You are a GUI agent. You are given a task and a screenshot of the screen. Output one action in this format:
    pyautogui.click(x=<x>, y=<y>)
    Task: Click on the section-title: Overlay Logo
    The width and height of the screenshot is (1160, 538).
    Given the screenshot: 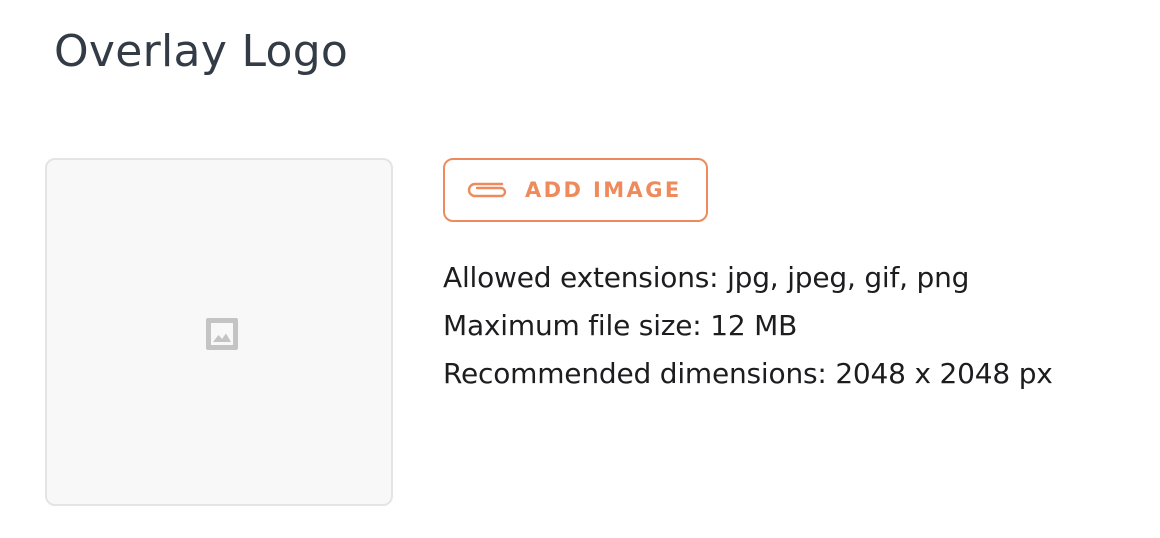 What is the action you would take?
    pyautogui.click(x=201, y=51)
    